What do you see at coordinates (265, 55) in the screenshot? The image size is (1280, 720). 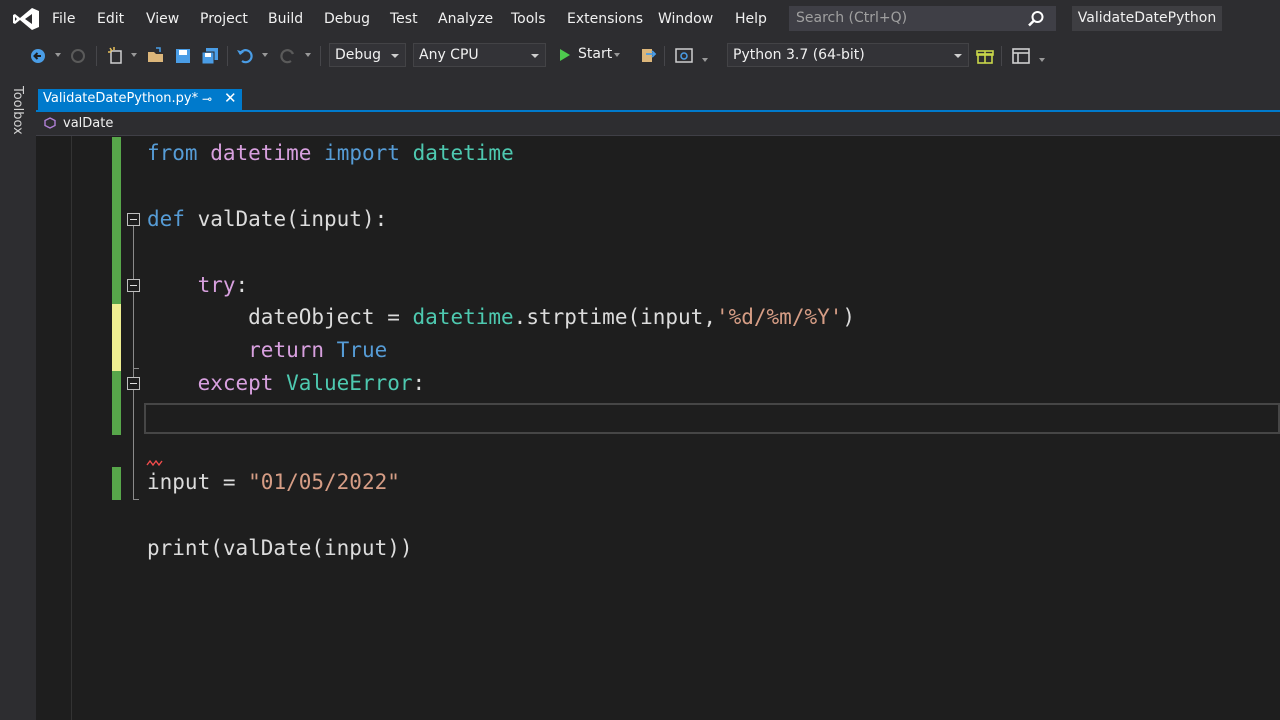 I see `undo-dropdown-icon` at bounding box center [265, 55].